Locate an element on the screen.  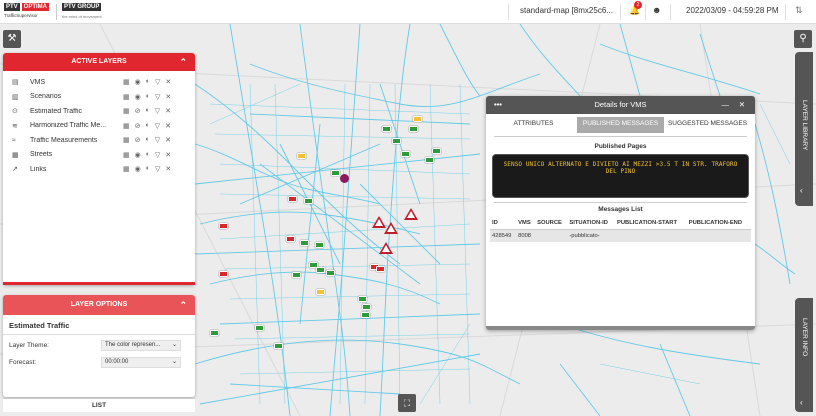
details-header: ••• Details for VMS — ✕ is located at coordinates (620, 105).